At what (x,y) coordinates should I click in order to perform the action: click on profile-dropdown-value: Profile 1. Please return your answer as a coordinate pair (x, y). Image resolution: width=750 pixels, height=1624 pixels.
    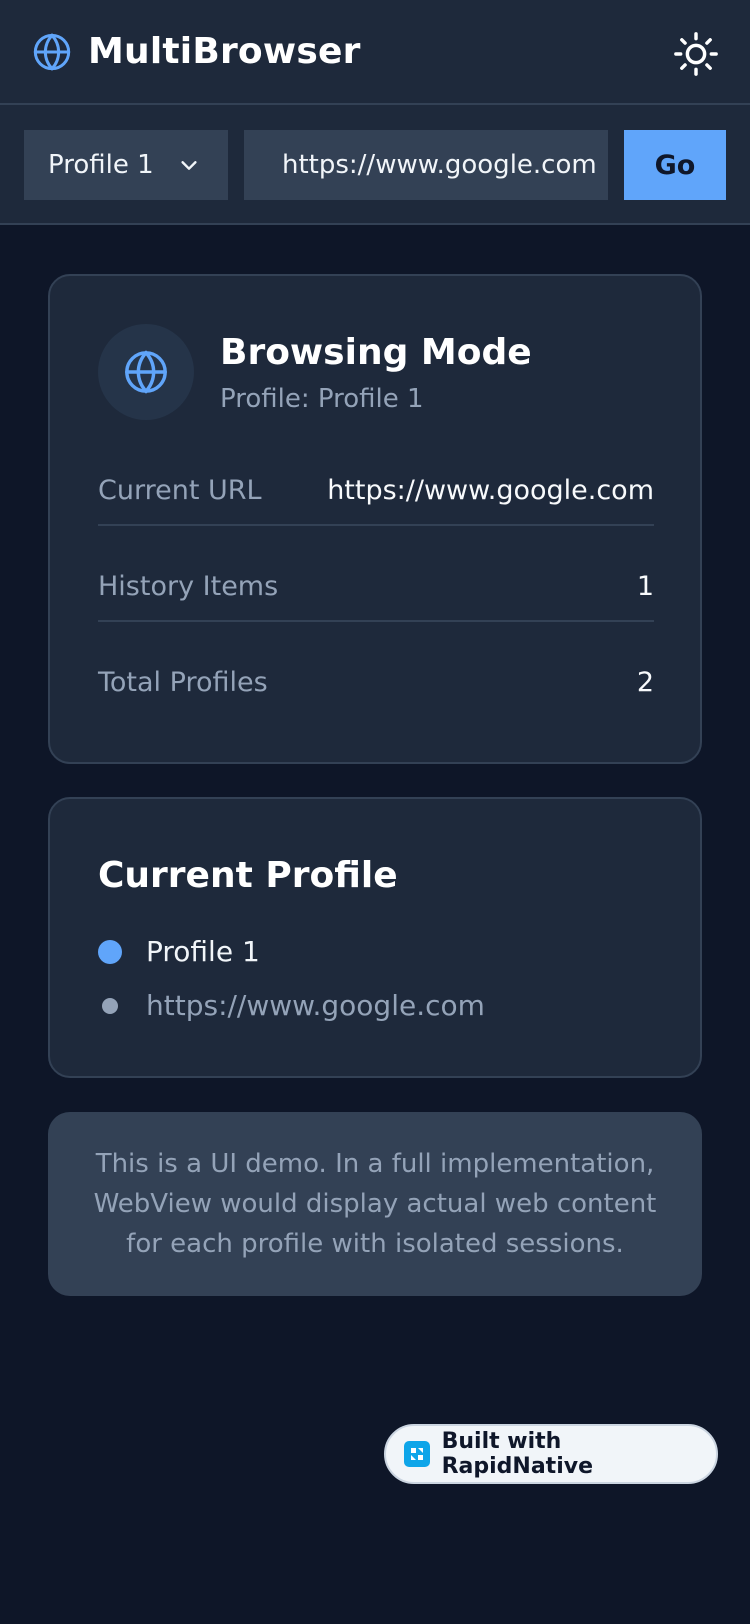
    Looking at the image, I should click on (101, 165).